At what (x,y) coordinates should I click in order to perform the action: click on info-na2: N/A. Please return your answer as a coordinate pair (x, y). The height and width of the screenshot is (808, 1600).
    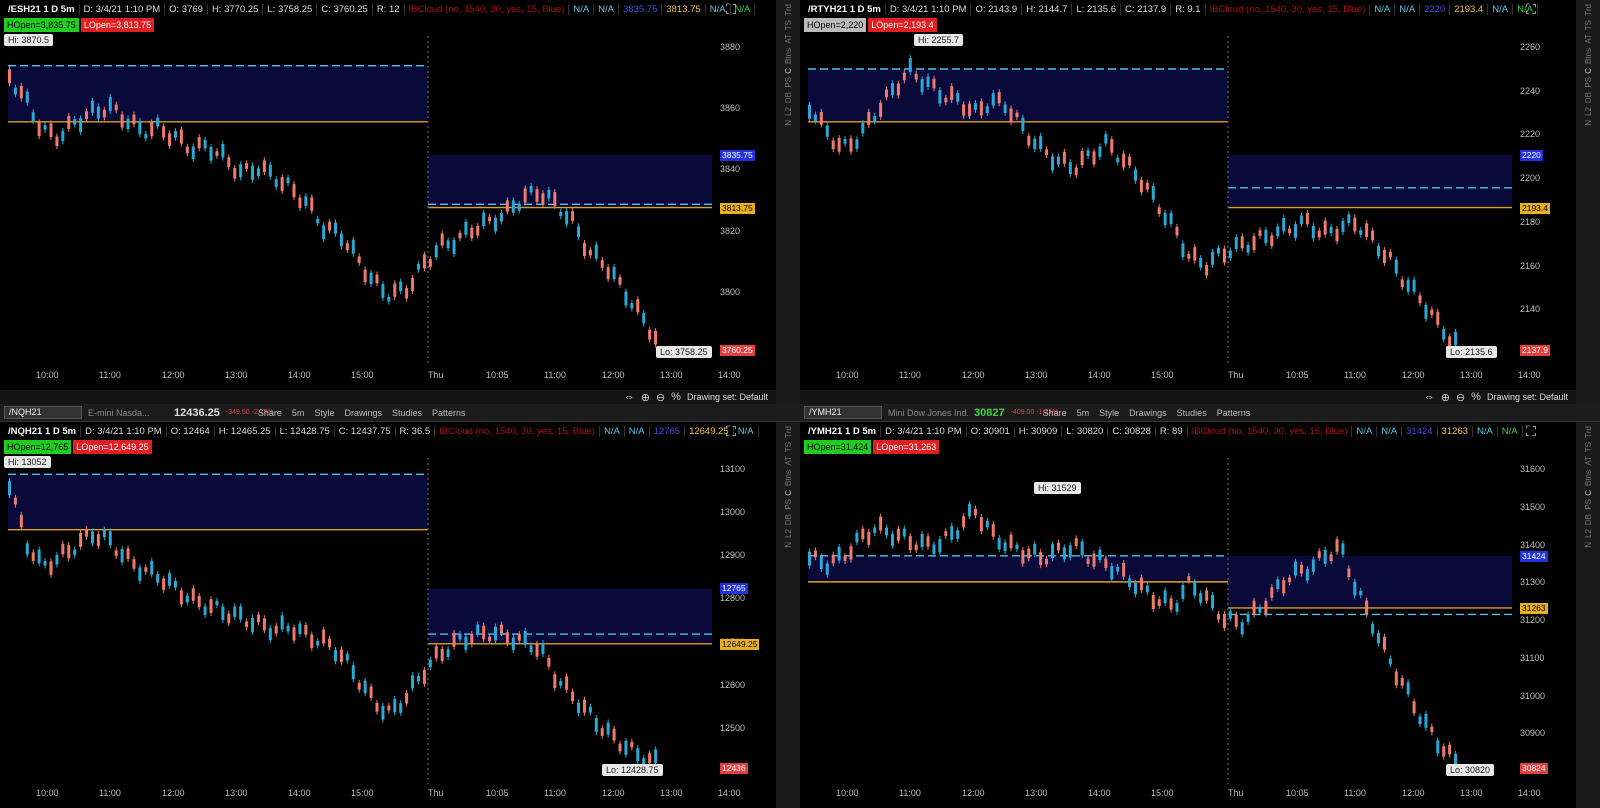
    Looking at the image, I should click on (1408, 9).